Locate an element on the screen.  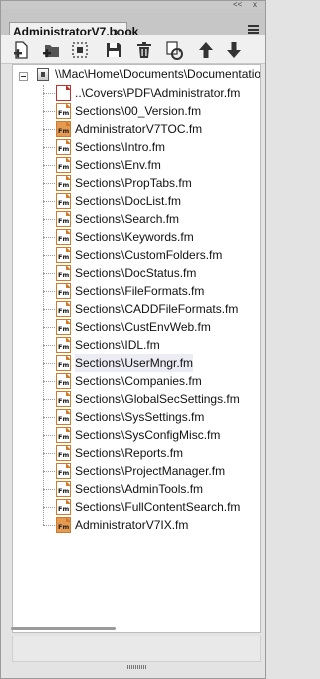
tree-item: Fm Sections\Env.fm is located at coordinates (136, 165).